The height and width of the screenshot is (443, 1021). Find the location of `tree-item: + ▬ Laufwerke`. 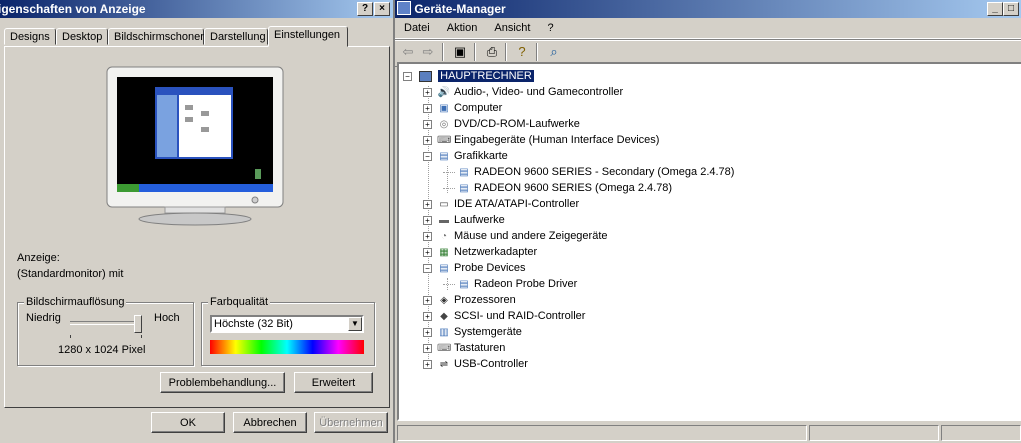

tree-item: + ▬ Laufwerke is located at coordinates (464, 220).